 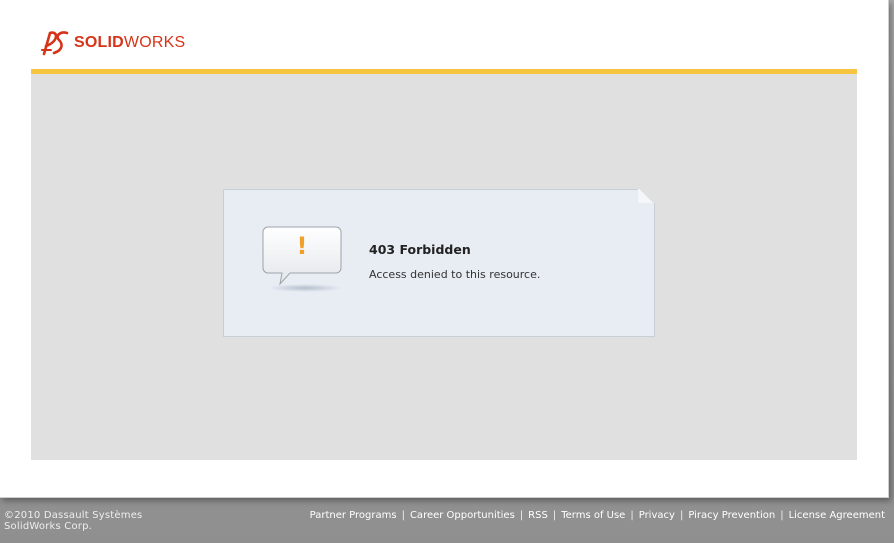 What do you see at coordinates (731, 515) in the screenshot?
I see `piracy-prevention-link: Piracy Prevention` at bounding box center [731, 515].